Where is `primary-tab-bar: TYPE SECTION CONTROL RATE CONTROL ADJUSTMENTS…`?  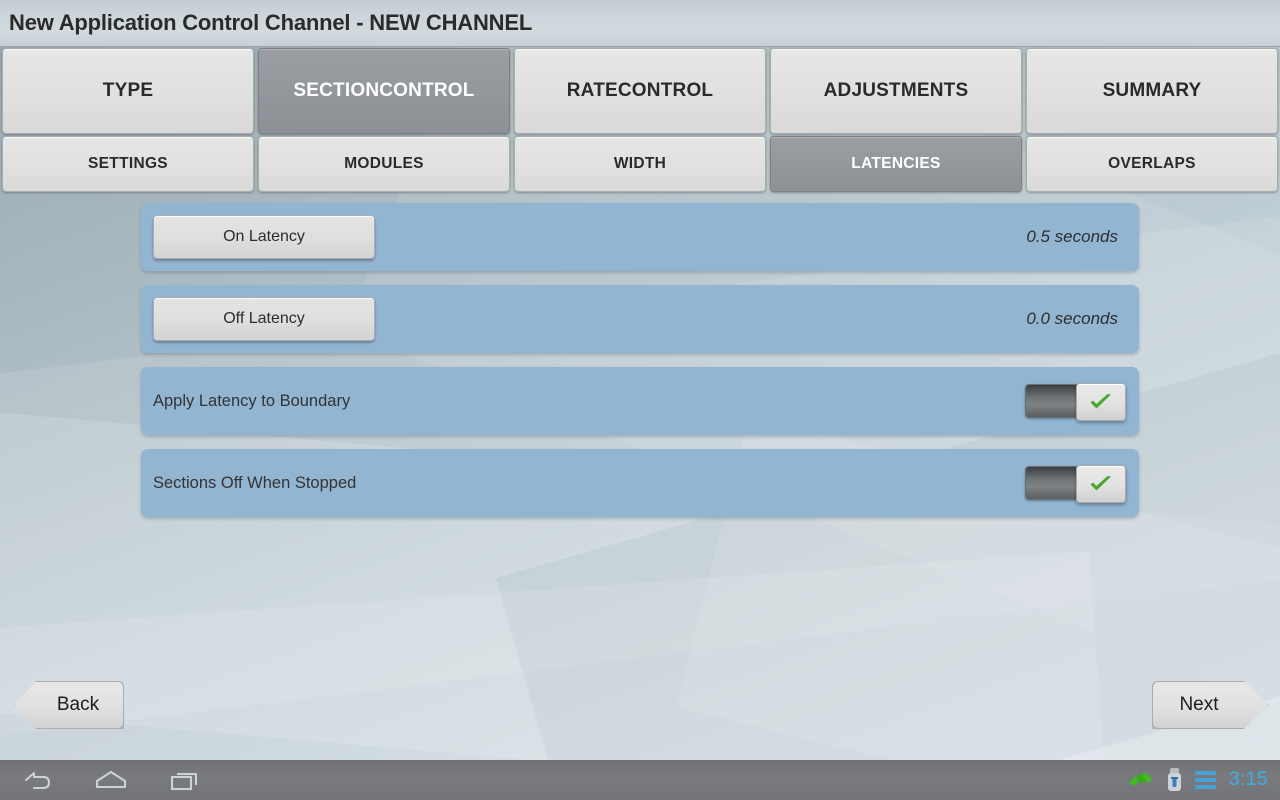
primary-tab-bar: TYPE SECTION CONTROL RATE CONTROL ADJUSTMENTS… is located at coordinates (640, 91).